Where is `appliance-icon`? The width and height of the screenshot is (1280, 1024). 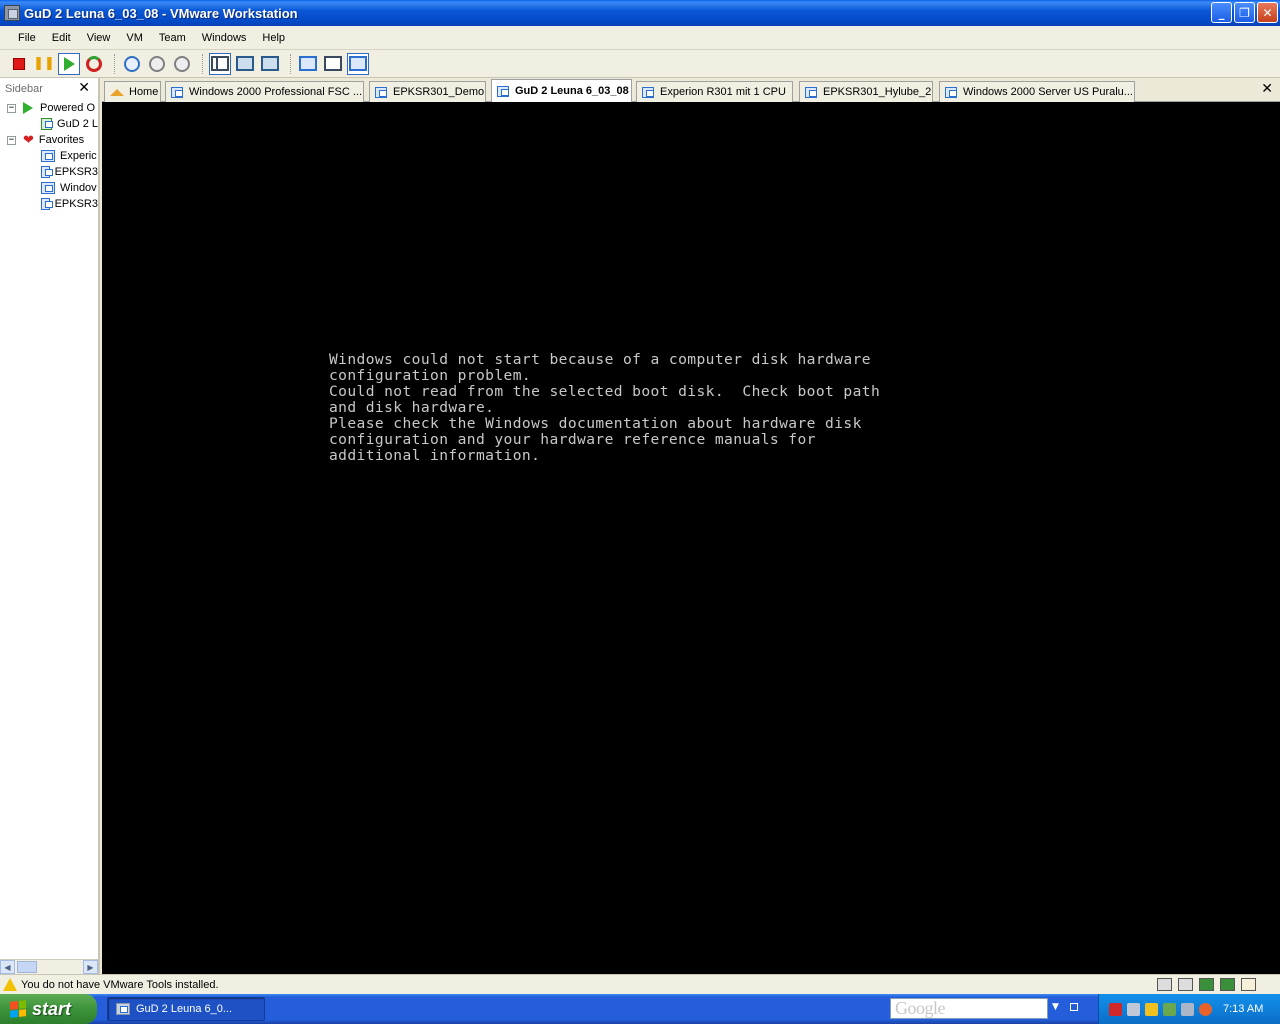 appliance-icon is located at coordinates (333, 63).